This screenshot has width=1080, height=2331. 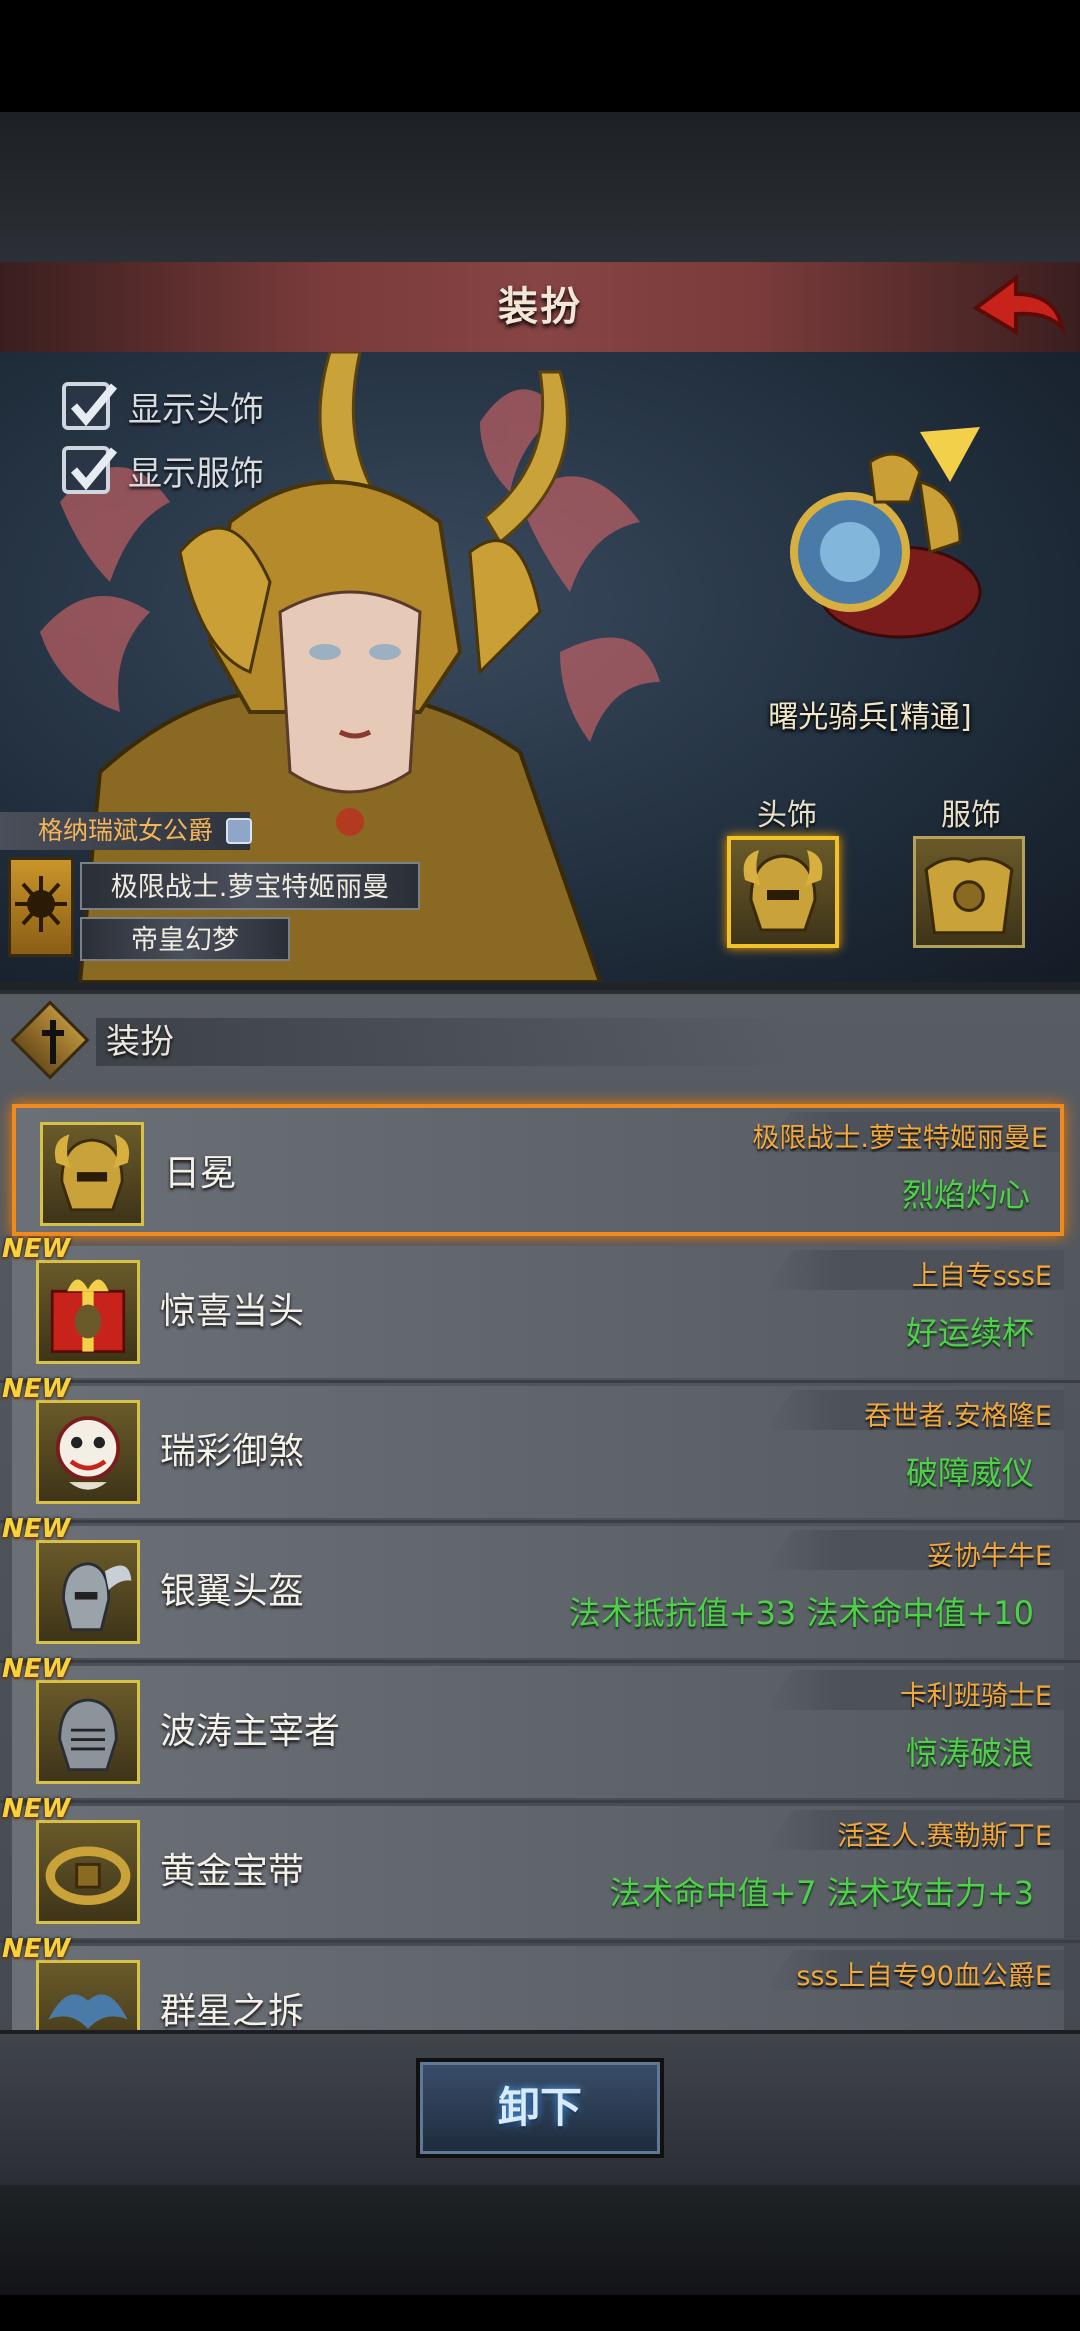 What do you see at coordinates (125, 831) in the screenshot?
I see `noble-title: 格纳瑞斌女公爵` at bounding box center [125, 831].